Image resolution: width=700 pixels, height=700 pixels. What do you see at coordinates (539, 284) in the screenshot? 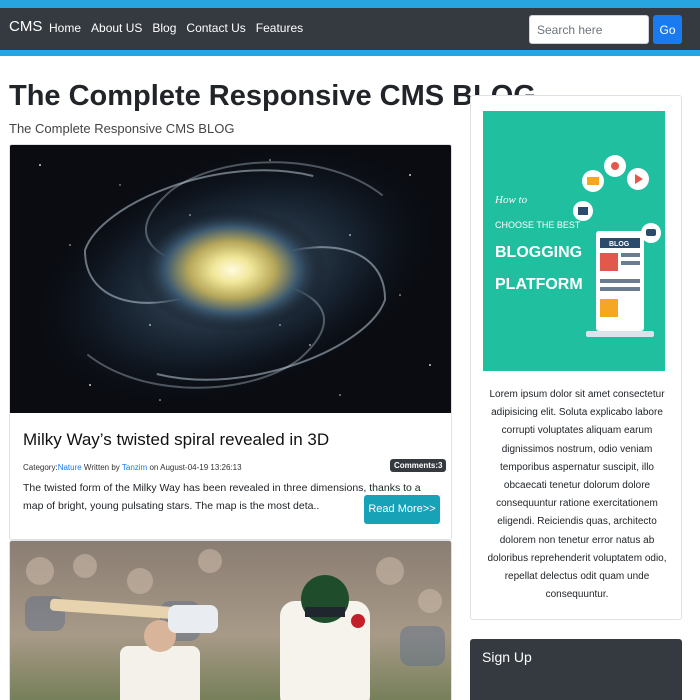
I see `promo-text-platform: PLATFORM` at bounding box center [539, 284].